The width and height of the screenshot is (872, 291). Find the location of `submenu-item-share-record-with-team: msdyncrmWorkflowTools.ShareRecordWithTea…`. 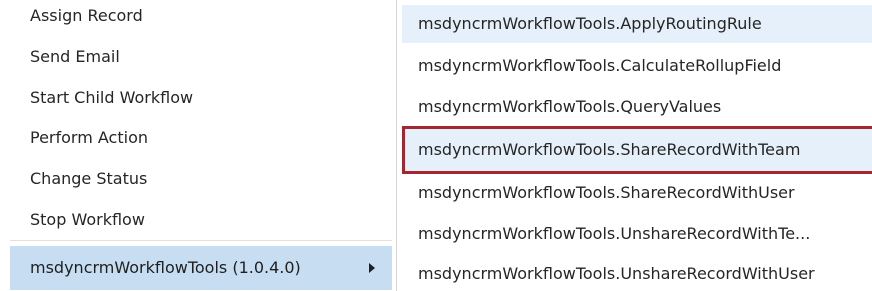

submenu-item-share-record-with-team: msdyncrmWorkflowTools.ShareRecordWithTea… is located at coordinates (637, 150).